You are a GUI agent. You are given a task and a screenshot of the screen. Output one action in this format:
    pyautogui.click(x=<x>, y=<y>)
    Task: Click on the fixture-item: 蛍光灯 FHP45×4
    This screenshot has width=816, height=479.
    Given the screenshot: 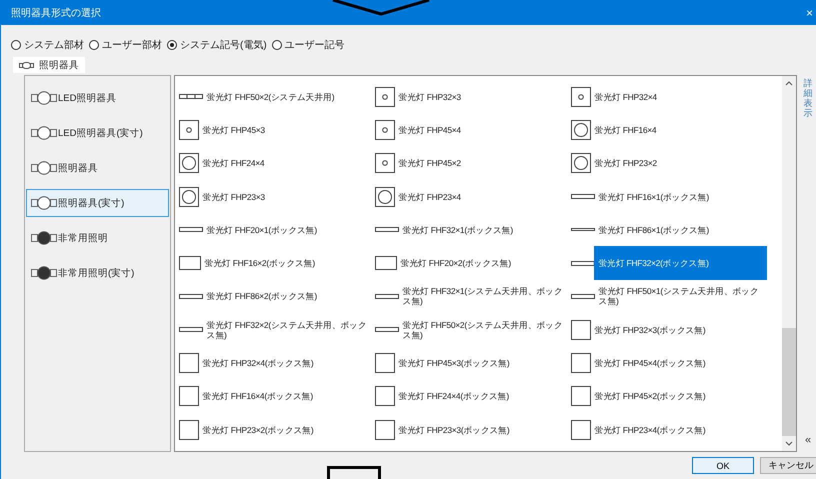 What is the action you would take?
    pyautogui.click(x=472, y=130)
    